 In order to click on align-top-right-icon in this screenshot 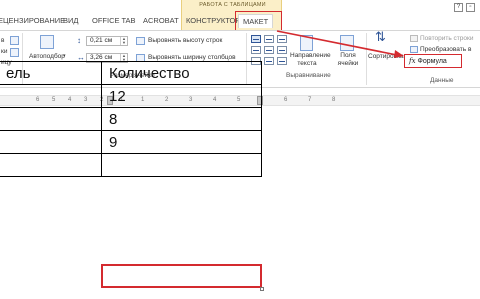, I will do `click(282, 39)`.